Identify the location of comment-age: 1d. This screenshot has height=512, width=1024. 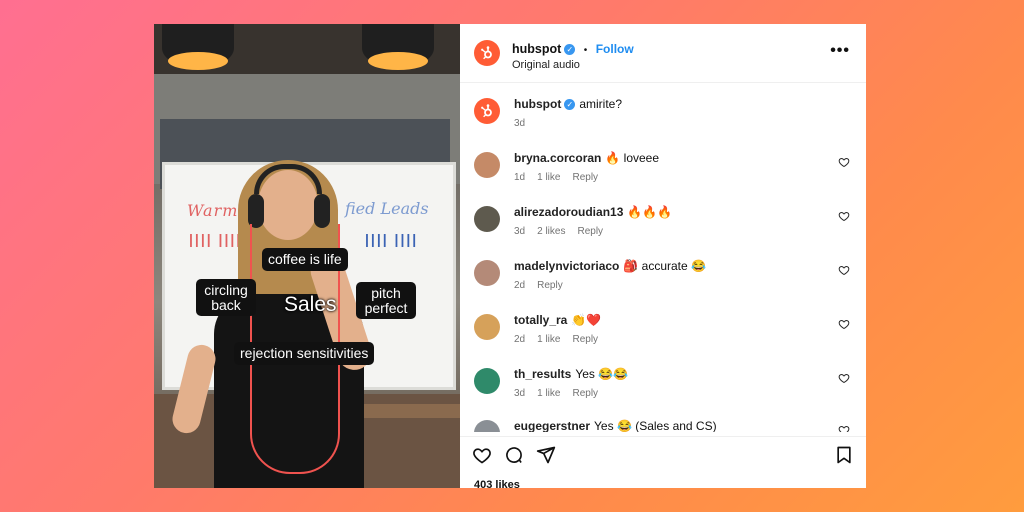
(520, 177).